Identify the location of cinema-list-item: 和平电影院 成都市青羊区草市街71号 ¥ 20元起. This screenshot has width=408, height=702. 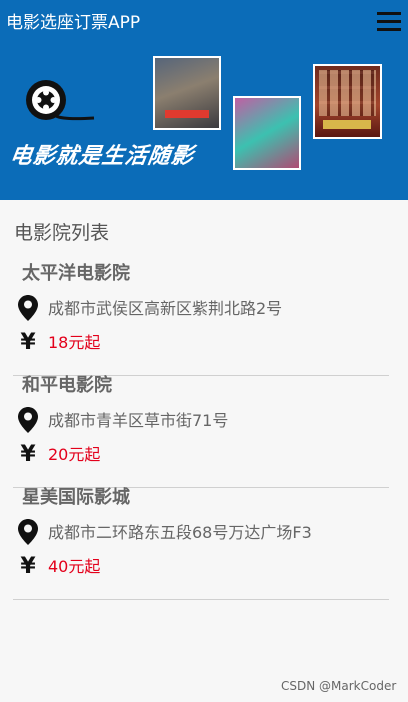
(201, 431).